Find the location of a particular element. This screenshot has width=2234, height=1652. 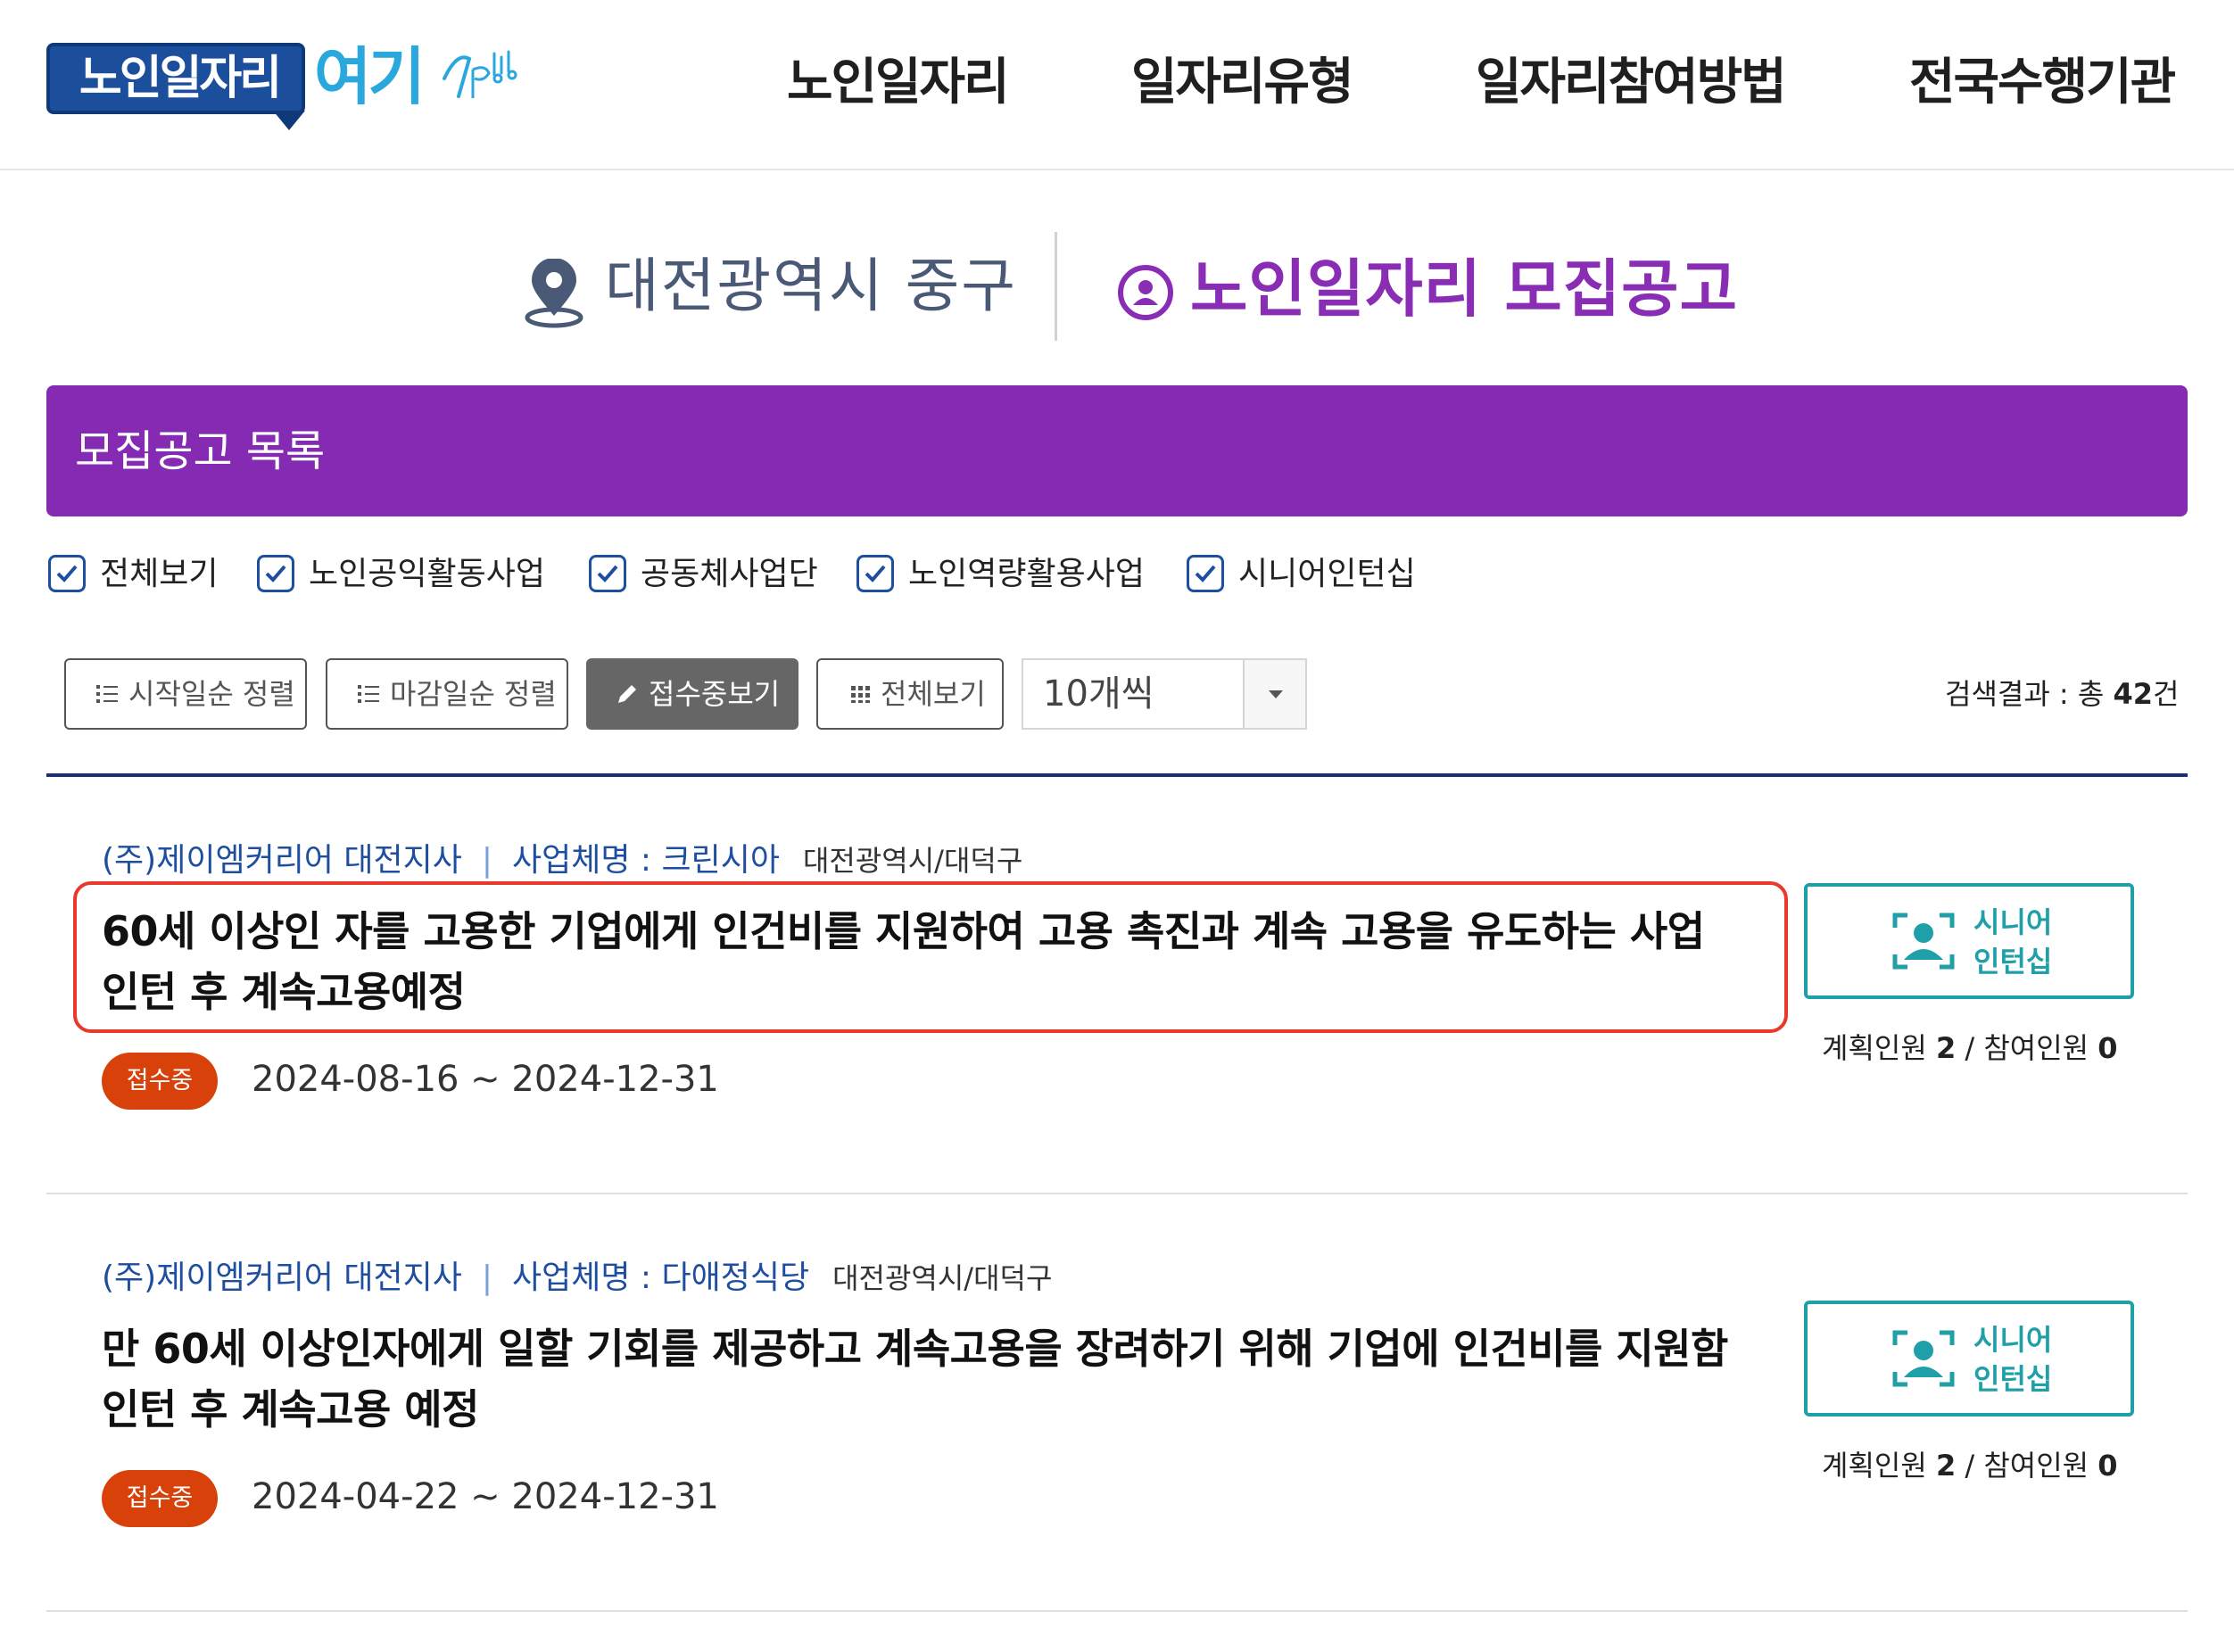

nav-job-types: 일자리유형 is located at coordinates (1242, 83).